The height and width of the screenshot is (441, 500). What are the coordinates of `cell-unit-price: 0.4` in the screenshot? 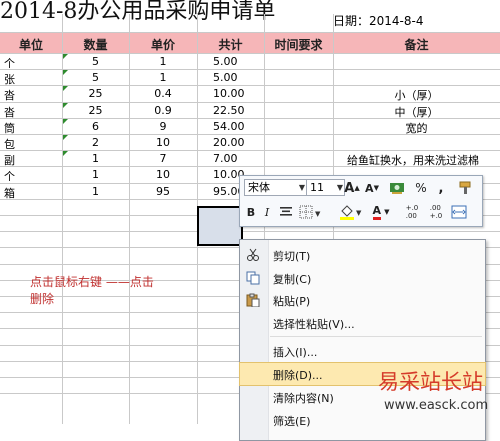 It's located at (163, 93).